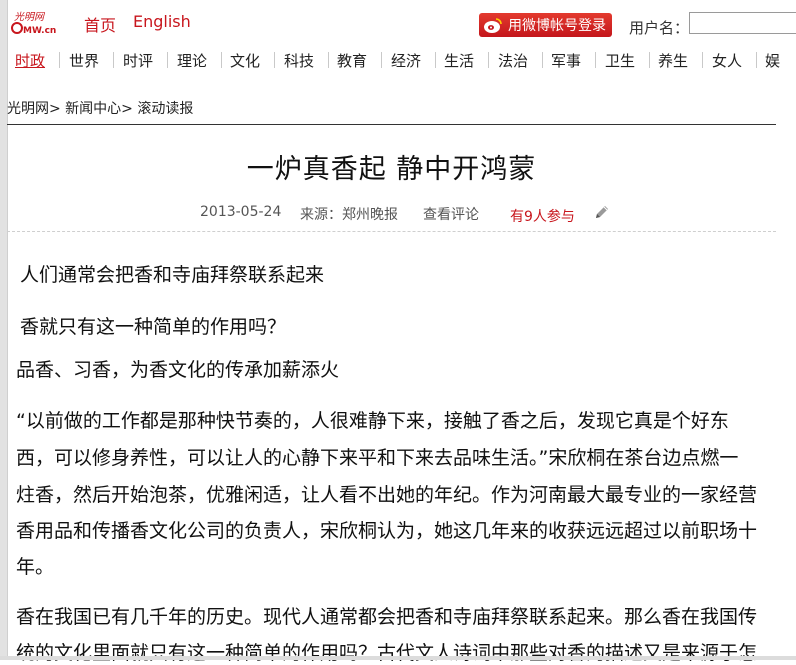 This screenshot has height=665, width=796. Describe the element at coordinates (39, 31) in the screenshot. I see `svg-text: MW.cn` at that location.